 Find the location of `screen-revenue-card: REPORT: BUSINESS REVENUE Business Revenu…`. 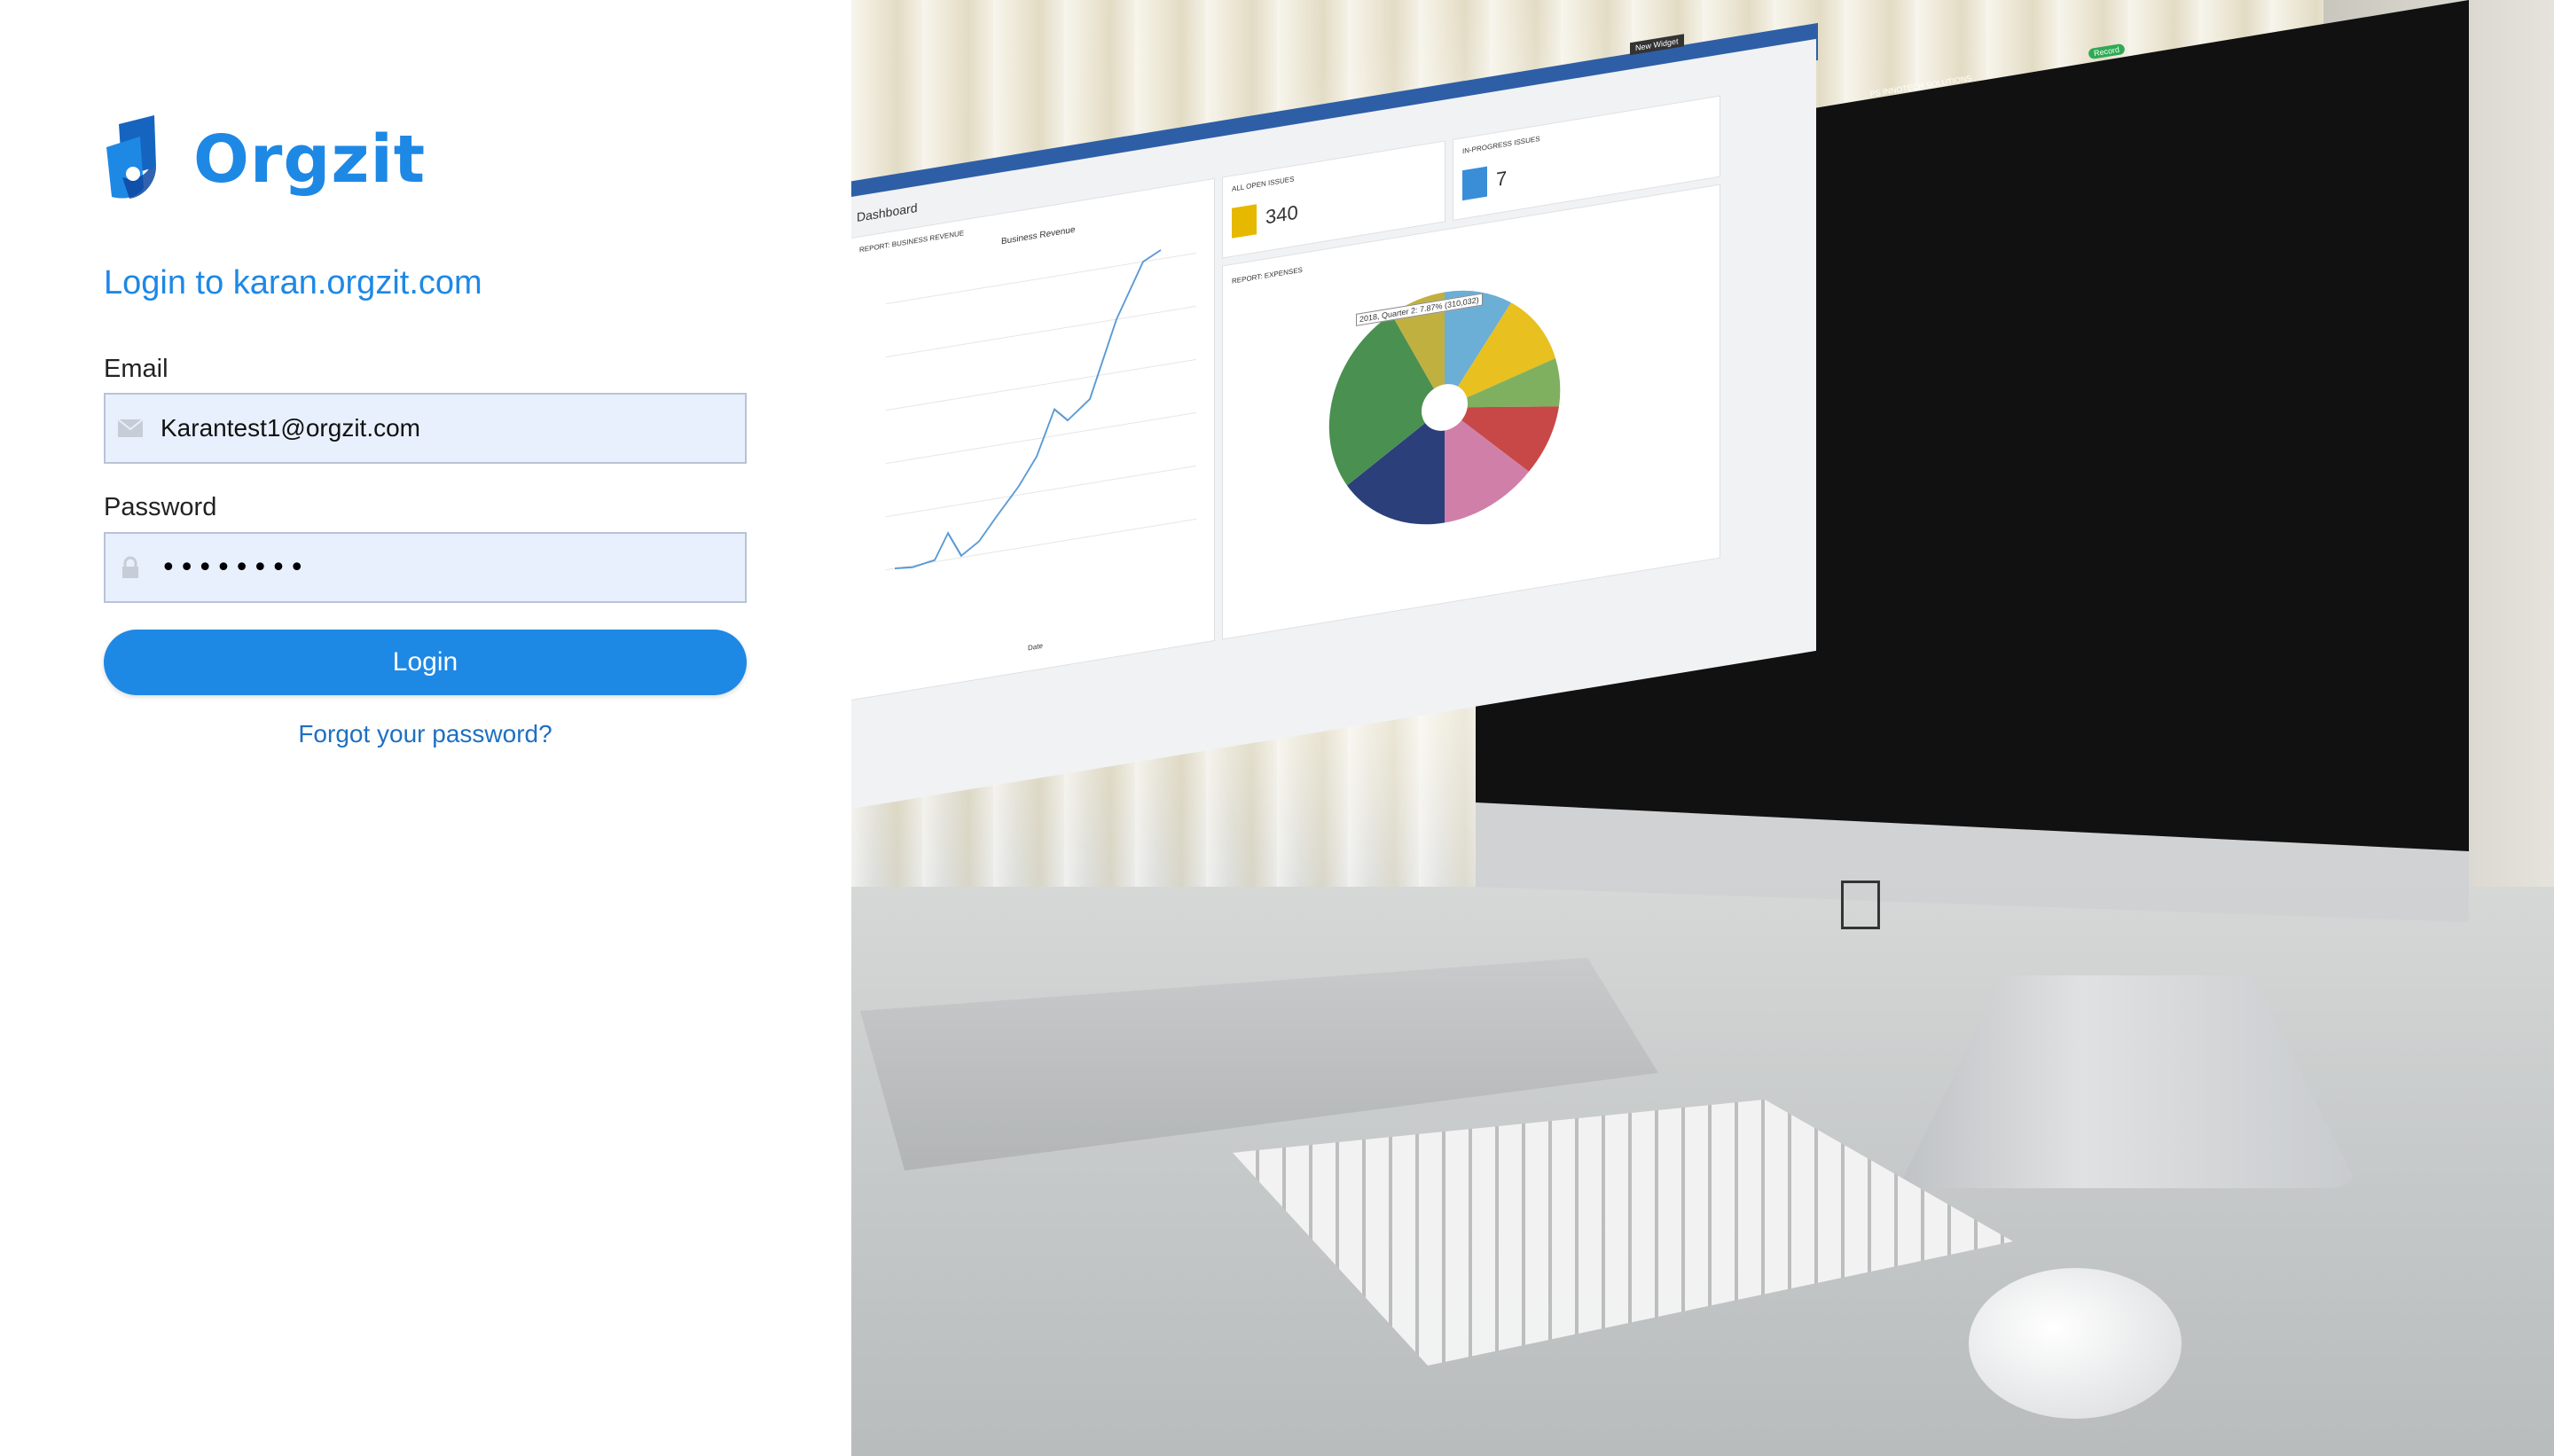

screen-revenue-card: REPORT: BUSINESS REVENUE Business Revenu… is located at coordinates (1033, 439).